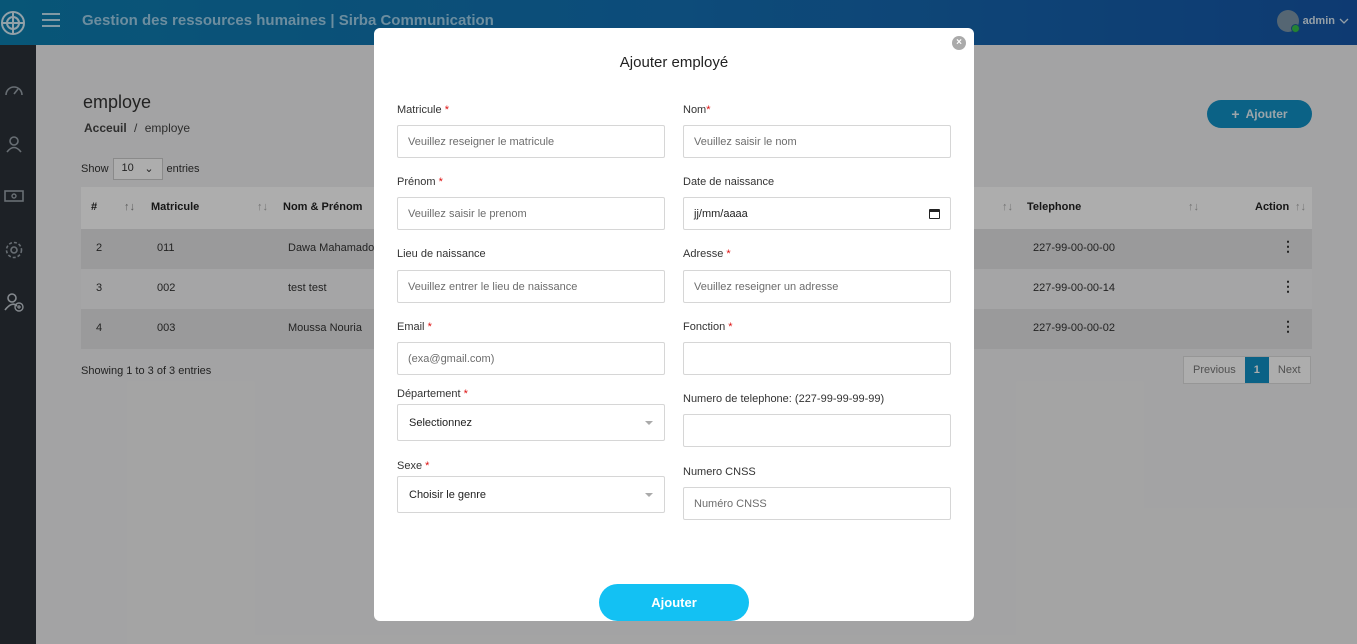 The image size is (1357, 644). What do you see at coordinates (729, 182) in the screenshot?
I see `date-naissance-label: Date de naissance` at bounding box center [729, 182].